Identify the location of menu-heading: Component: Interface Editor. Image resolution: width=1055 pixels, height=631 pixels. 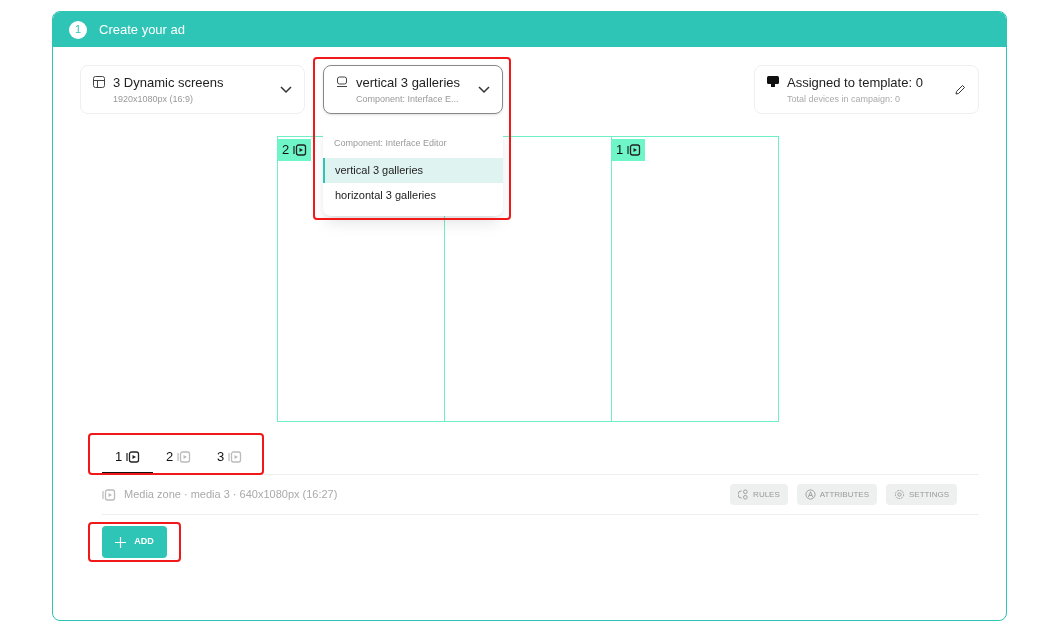
(390, 143).